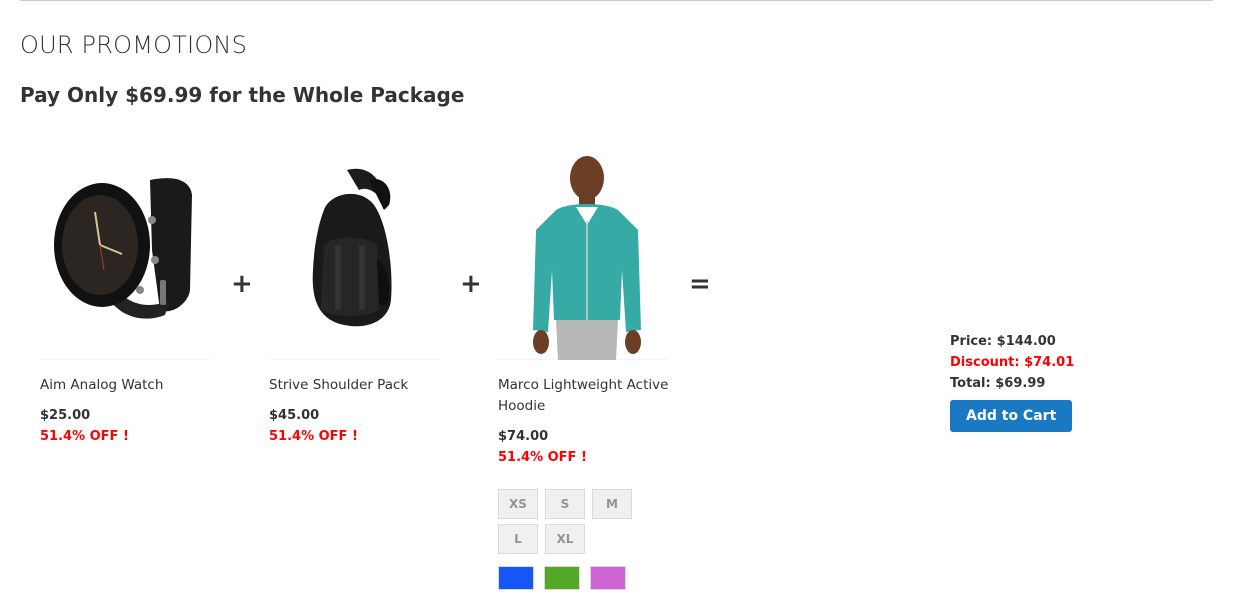 The width and height of the screenshot is (1233, 616). I want to click on product-card-watch: Aim Analog Watch $25.00 51.4% OFF !, so click(125, 298).